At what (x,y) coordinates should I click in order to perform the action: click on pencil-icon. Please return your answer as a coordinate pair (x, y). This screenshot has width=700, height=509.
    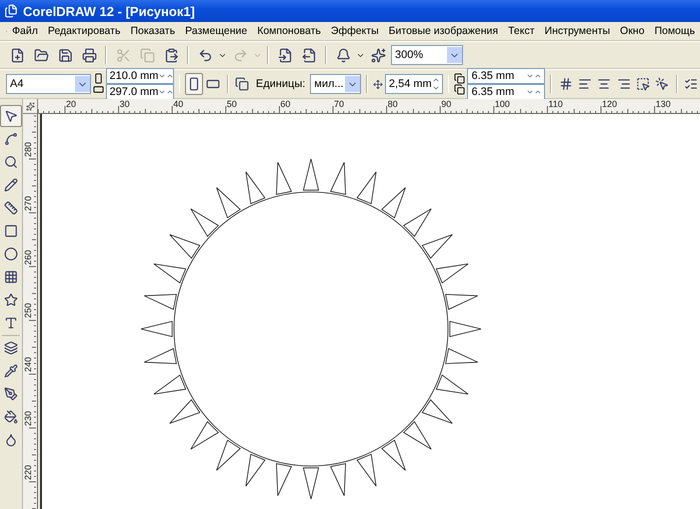
    Looking at the image, I should click on (11, 185).